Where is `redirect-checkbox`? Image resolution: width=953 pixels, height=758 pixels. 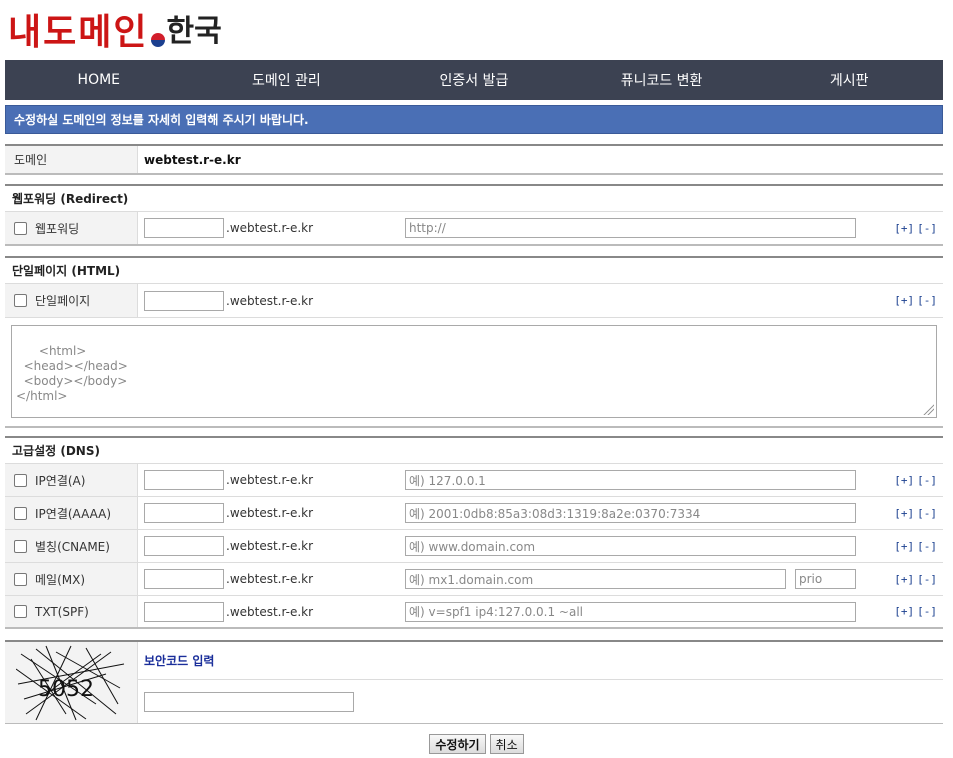 redirect-checkbox is located at coordinates (20, 228).